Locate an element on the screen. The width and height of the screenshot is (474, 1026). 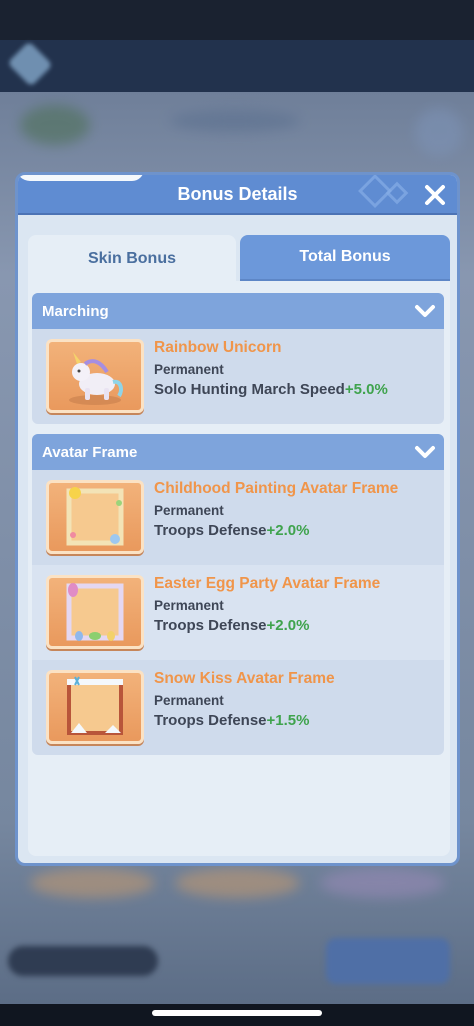
item-bonus: Solo Hunting March Speed+5.0% is located at coordinates (271, 389).